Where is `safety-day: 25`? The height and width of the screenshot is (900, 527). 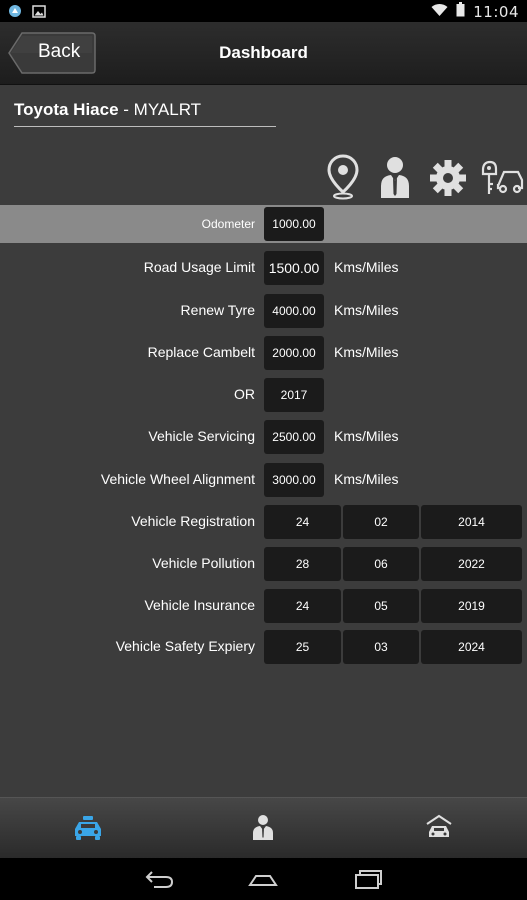
safety-day: 25 is located at coordinates (302, 647).